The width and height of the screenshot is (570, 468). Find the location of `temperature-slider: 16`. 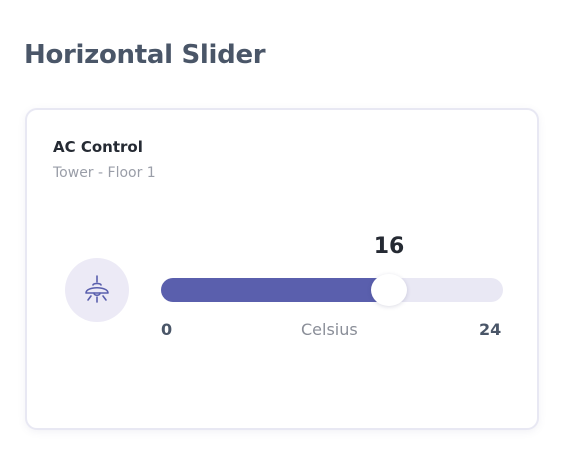

temperature-slider: 16 is located at coordinates (332, 270).